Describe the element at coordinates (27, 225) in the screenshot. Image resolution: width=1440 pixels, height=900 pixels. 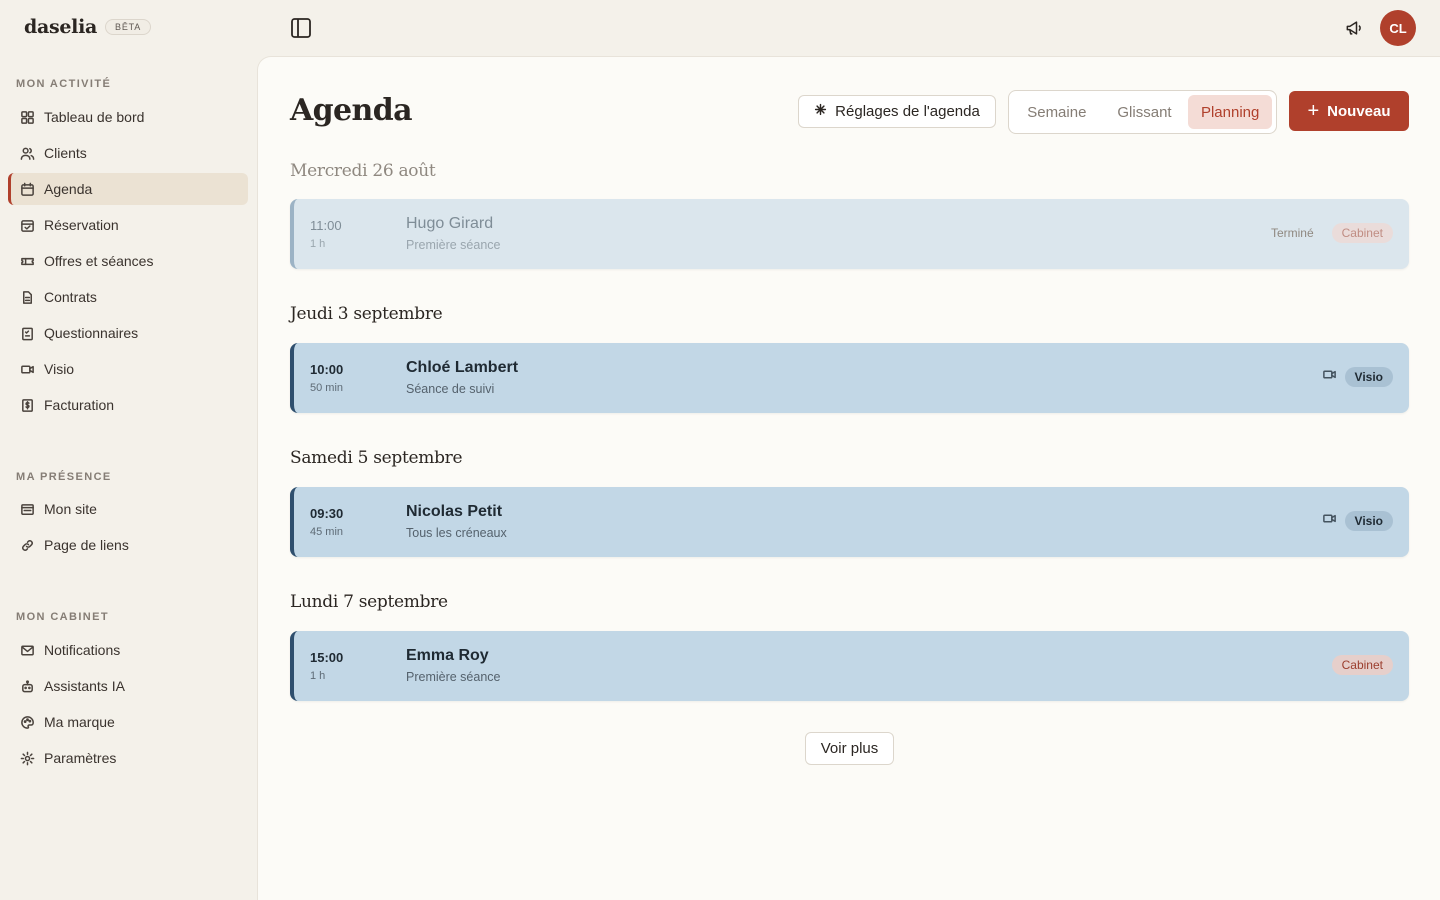
I see `calendar-check-icon` at that location.